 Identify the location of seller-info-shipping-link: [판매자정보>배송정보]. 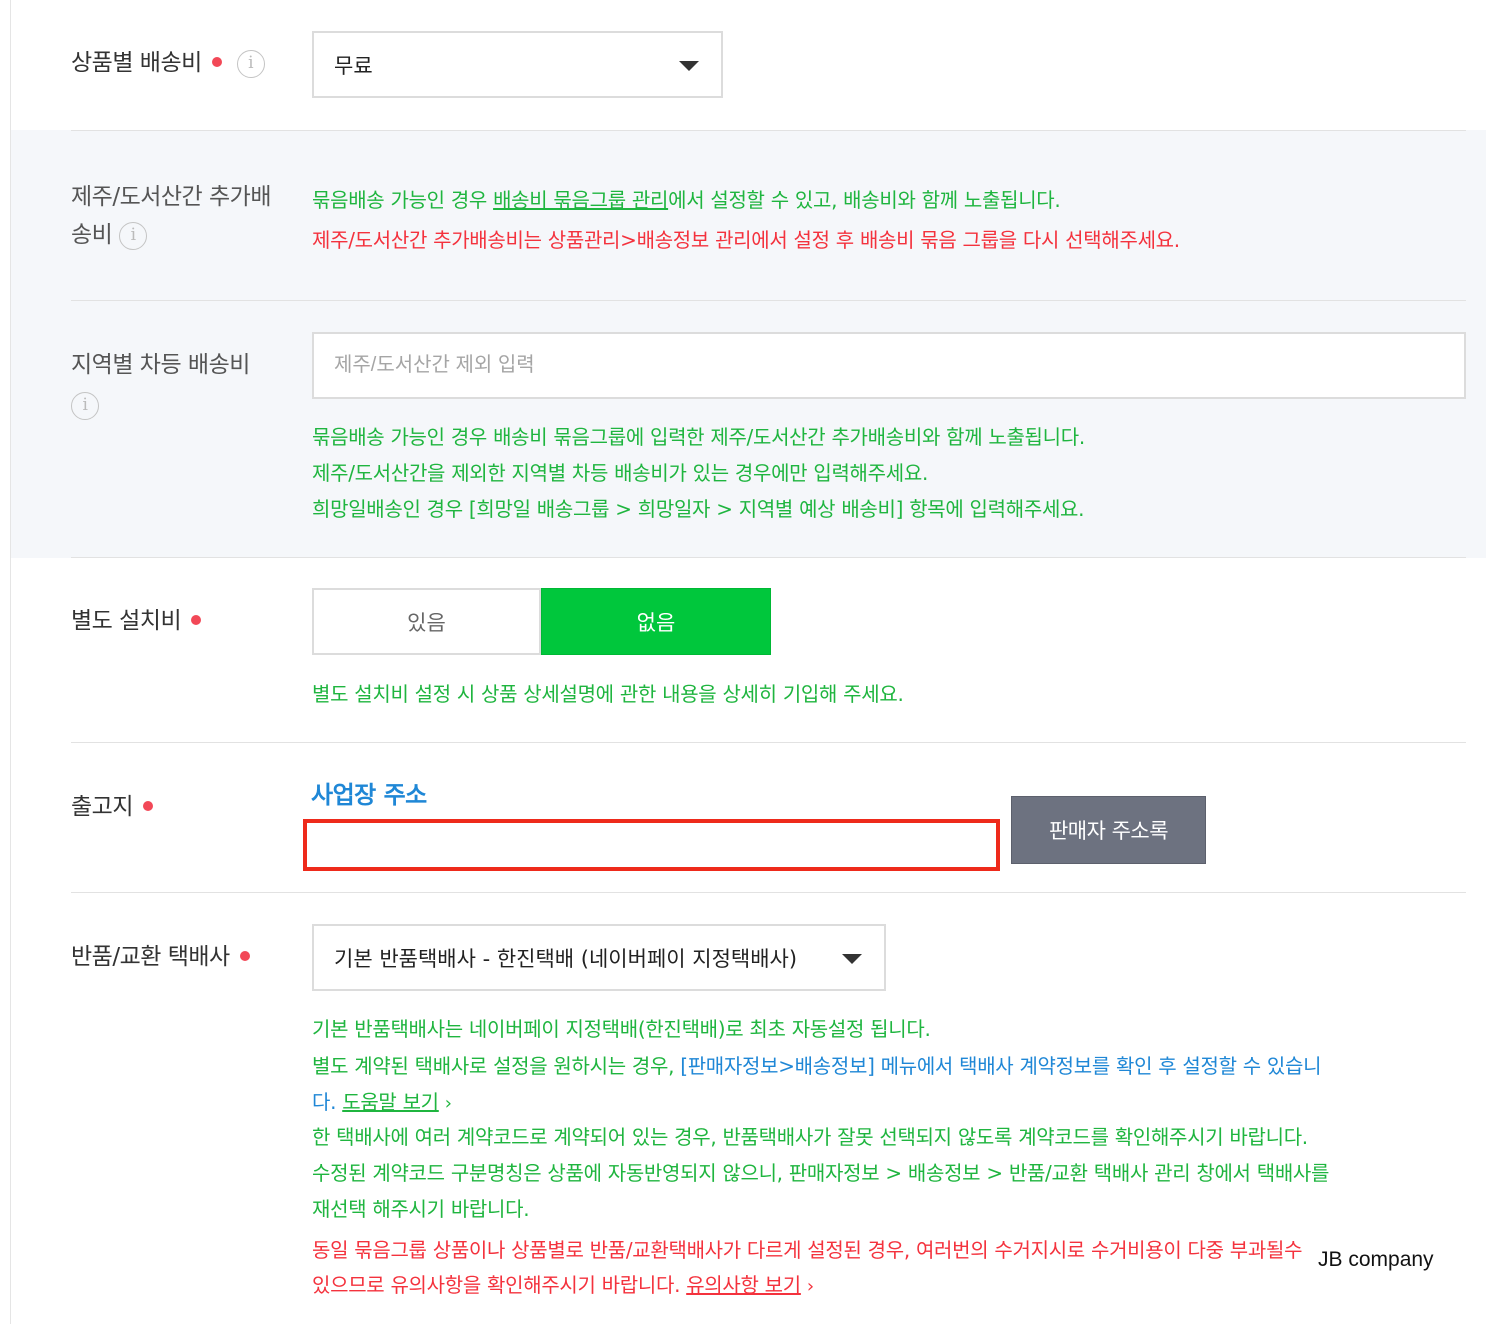
(777, 1066).